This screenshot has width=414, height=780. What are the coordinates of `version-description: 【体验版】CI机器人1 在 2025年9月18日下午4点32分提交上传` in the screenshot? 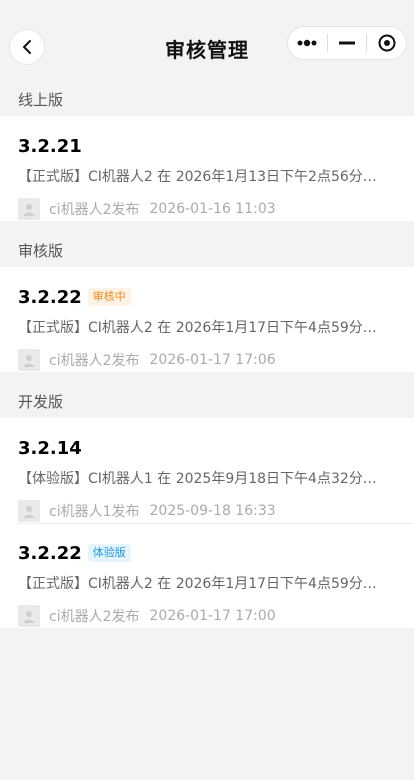 It's located at (202, 479).